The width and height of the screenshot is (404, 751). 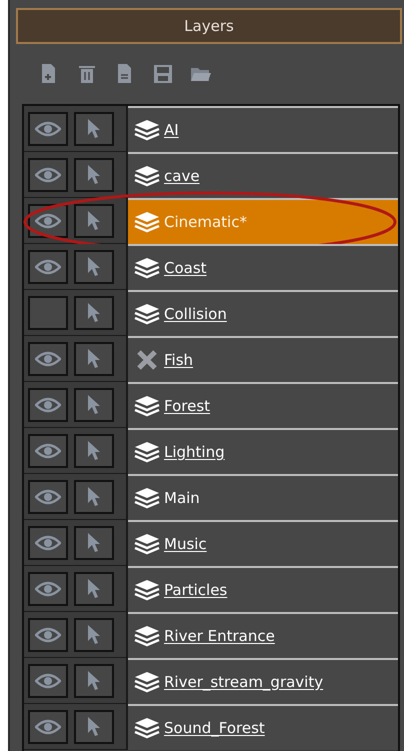 I want to click on layer-item: cave, so click(x=263, y=175).